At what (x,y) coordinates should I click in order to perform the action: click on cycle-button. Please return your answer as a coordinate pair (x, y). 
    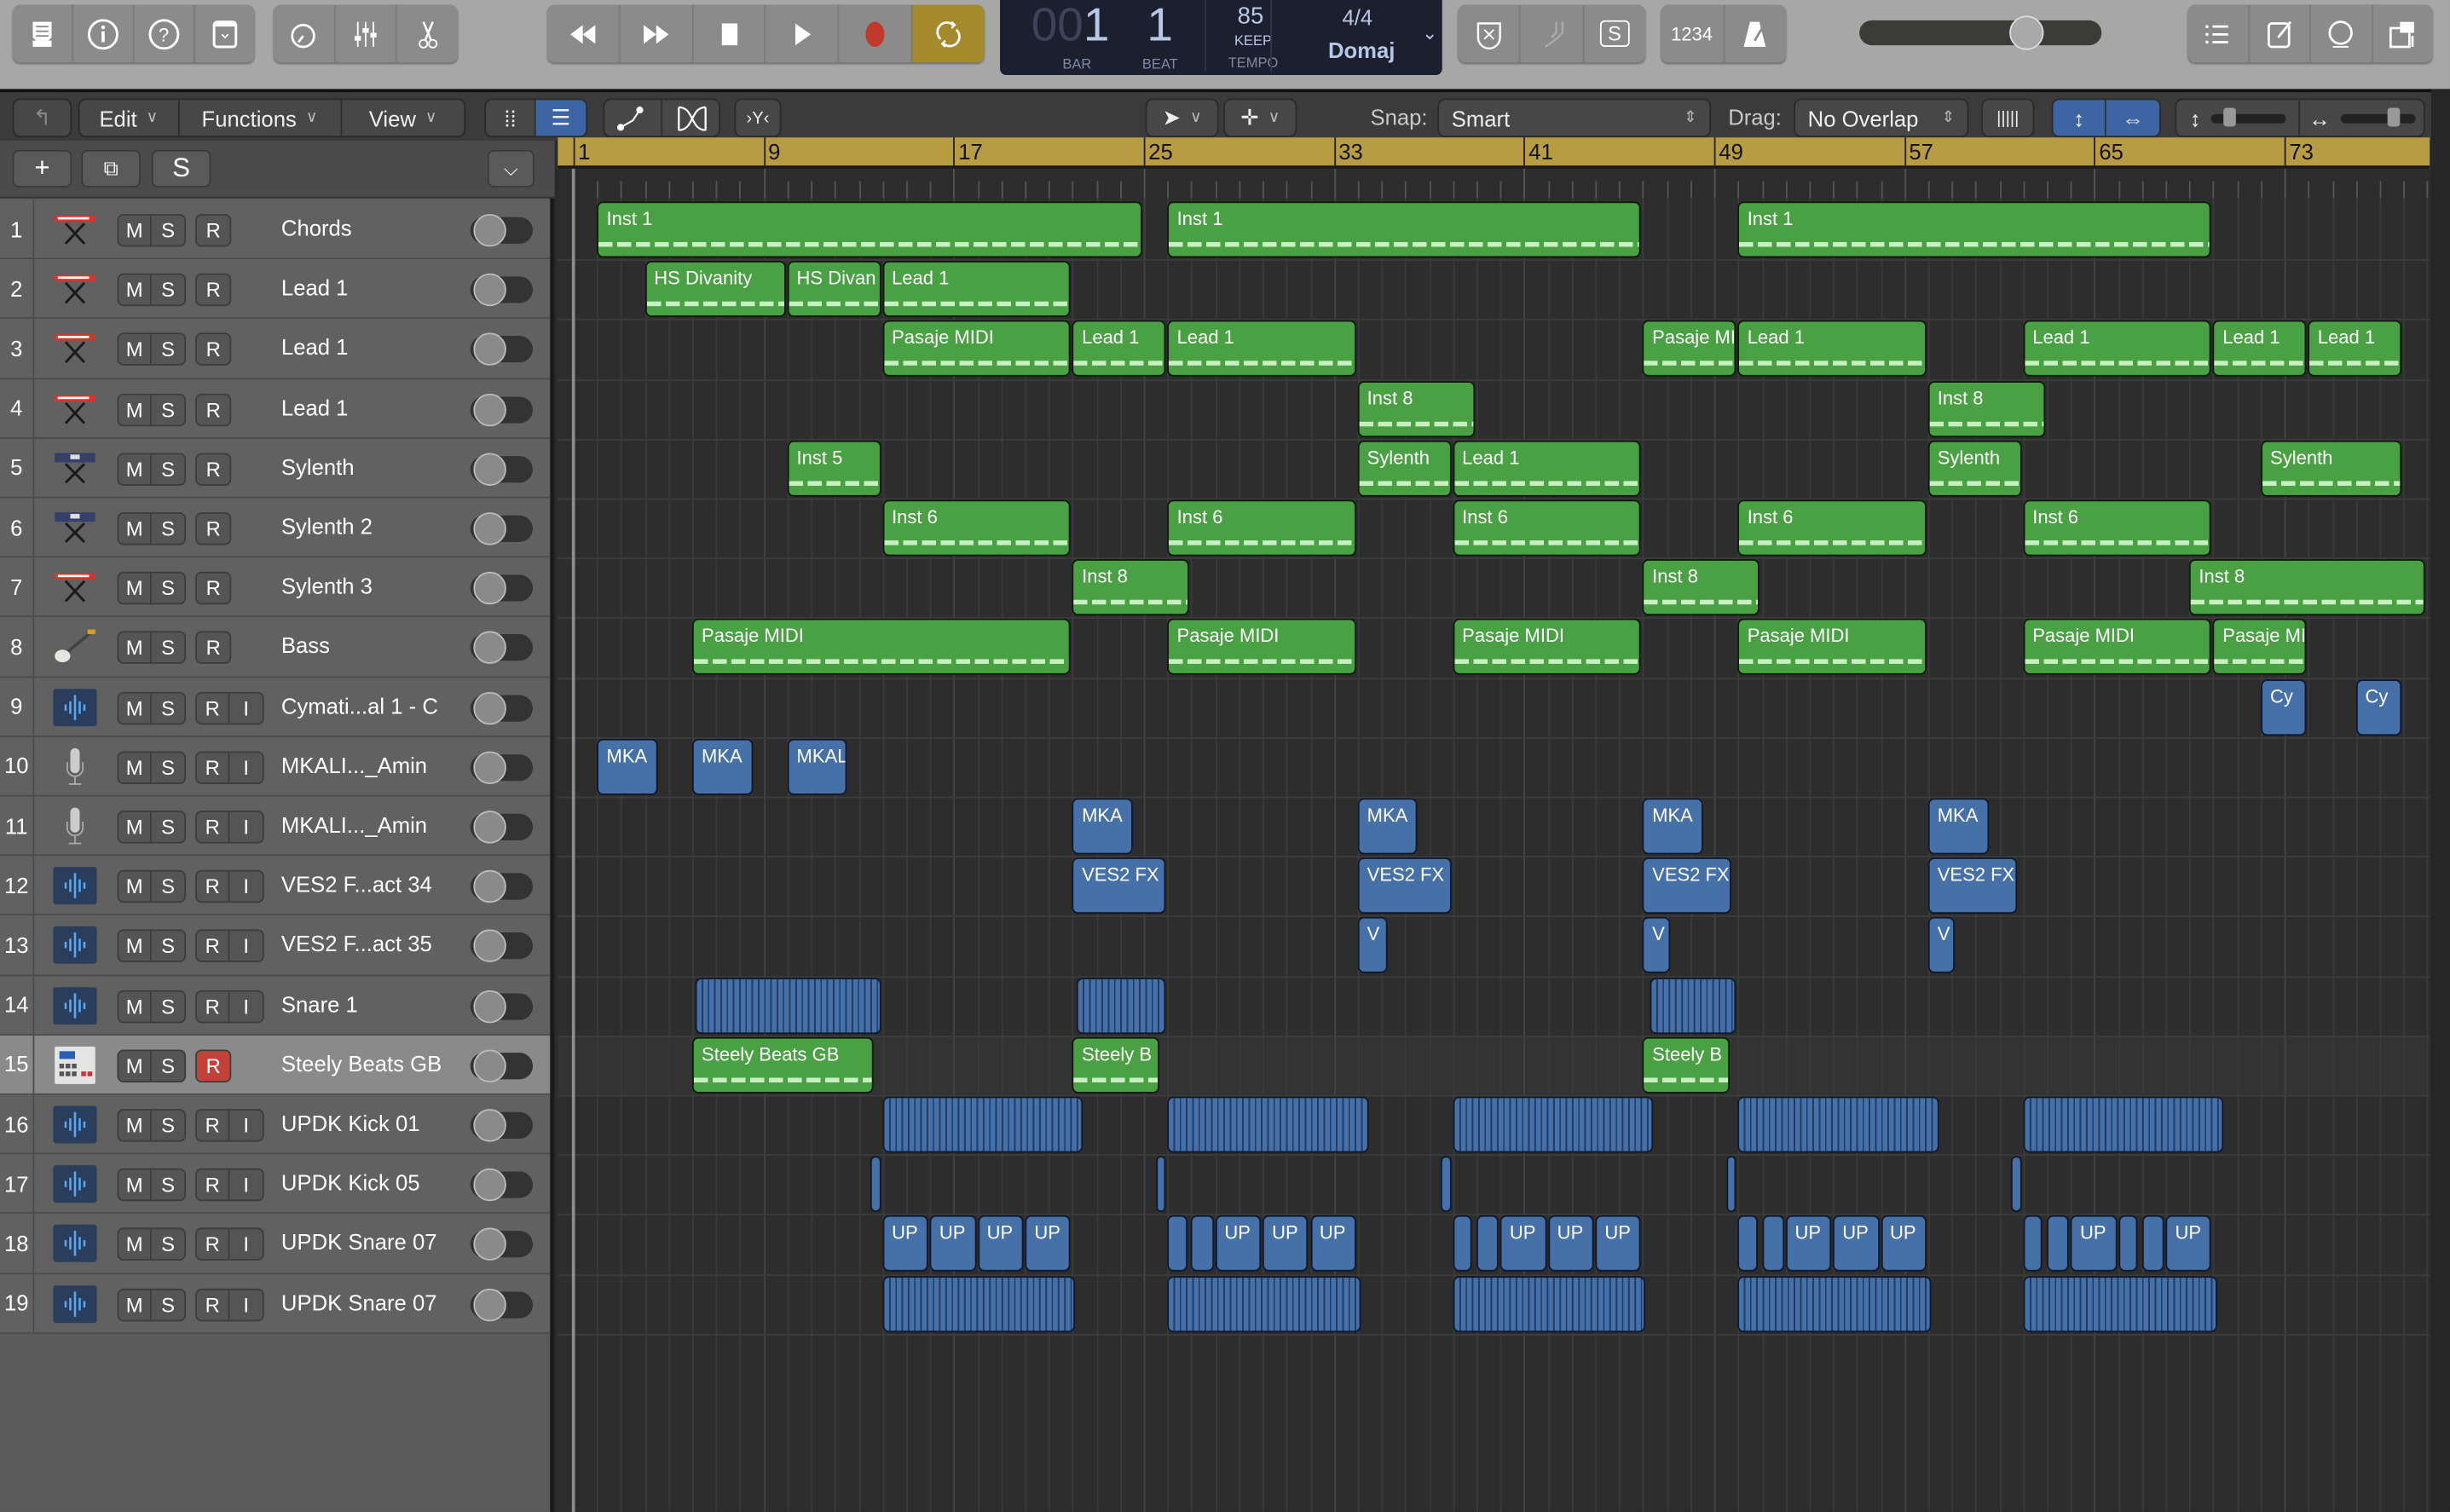
    Looking at the image, I should click on (949, 33).